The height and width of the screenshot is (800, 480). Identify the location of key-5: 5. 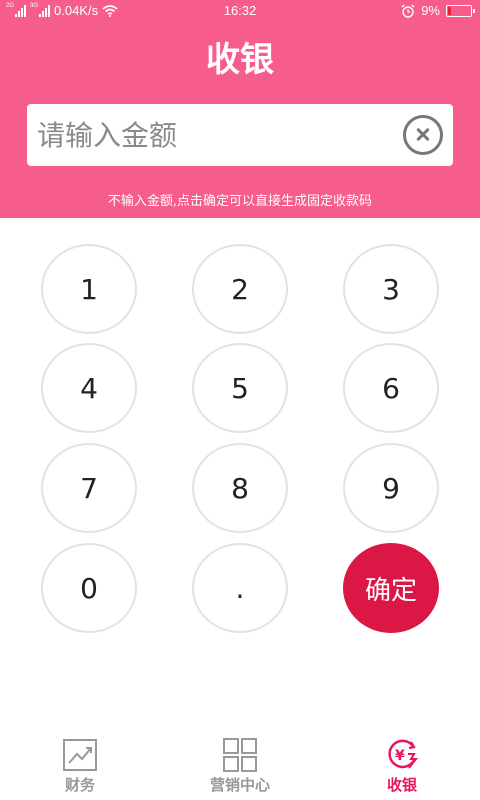
(240, 388).